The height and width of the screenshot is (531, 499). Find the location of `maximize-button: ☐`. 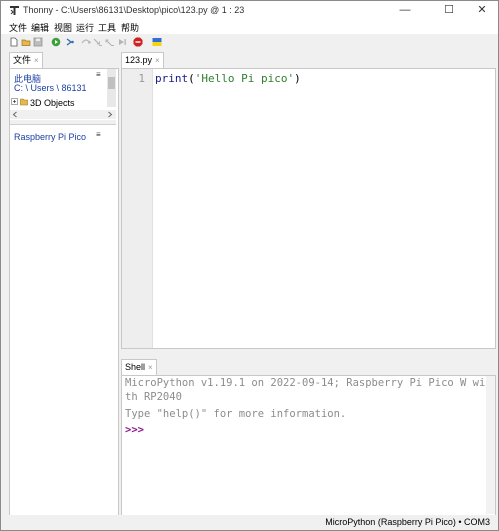

maximize-button: ☐ is located at coordinates (449, 10).